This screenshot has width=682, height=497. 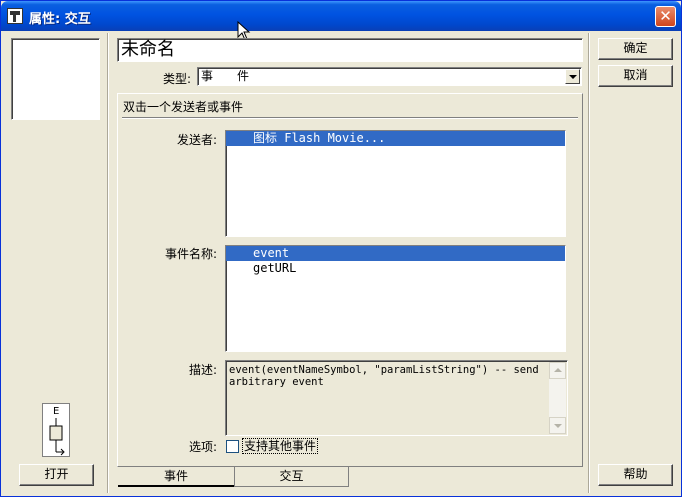 I want to click on tab-interaction: 交互, so click(x=291, y=477).